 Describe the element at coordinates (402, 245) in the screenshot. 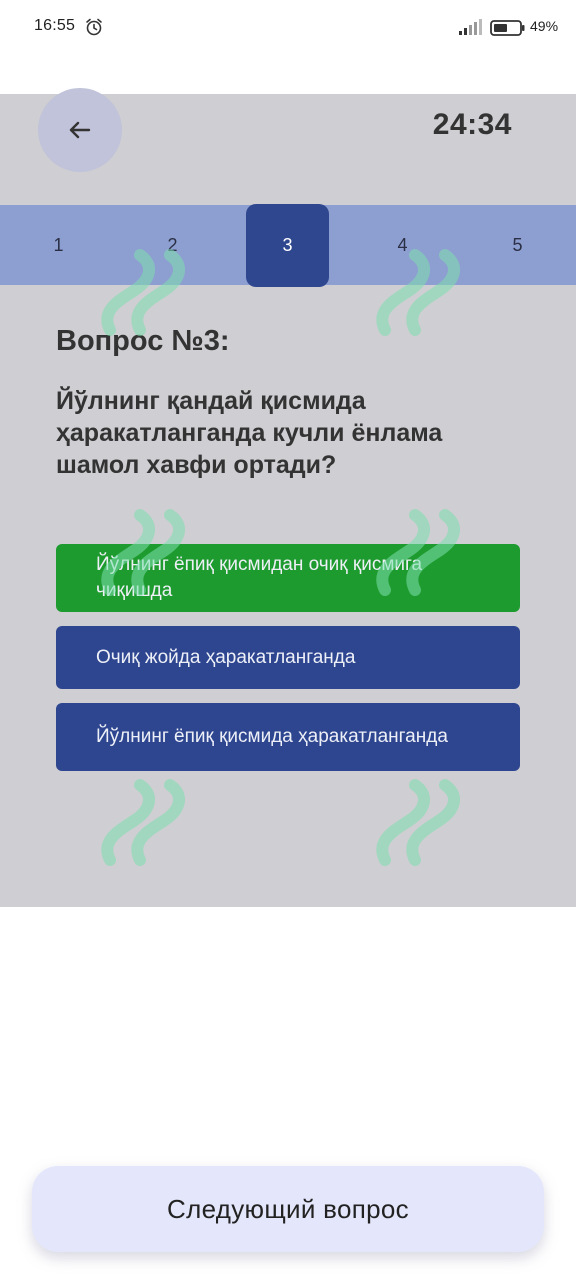

I see `question-tab-4: 4` at that location.